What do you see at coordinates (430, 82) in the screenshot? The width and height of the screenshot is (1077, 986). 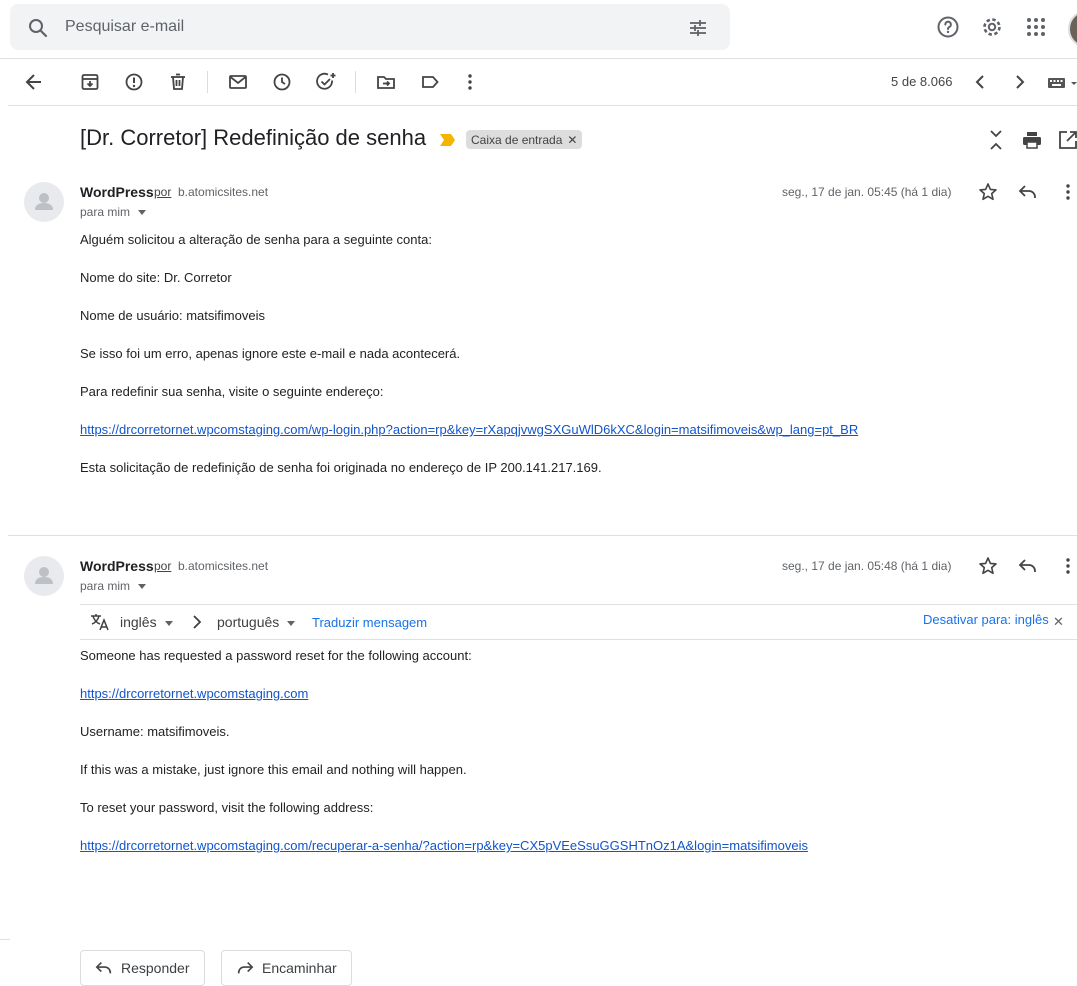 I see `label-tag-icon` at bounding box center [430, 82].